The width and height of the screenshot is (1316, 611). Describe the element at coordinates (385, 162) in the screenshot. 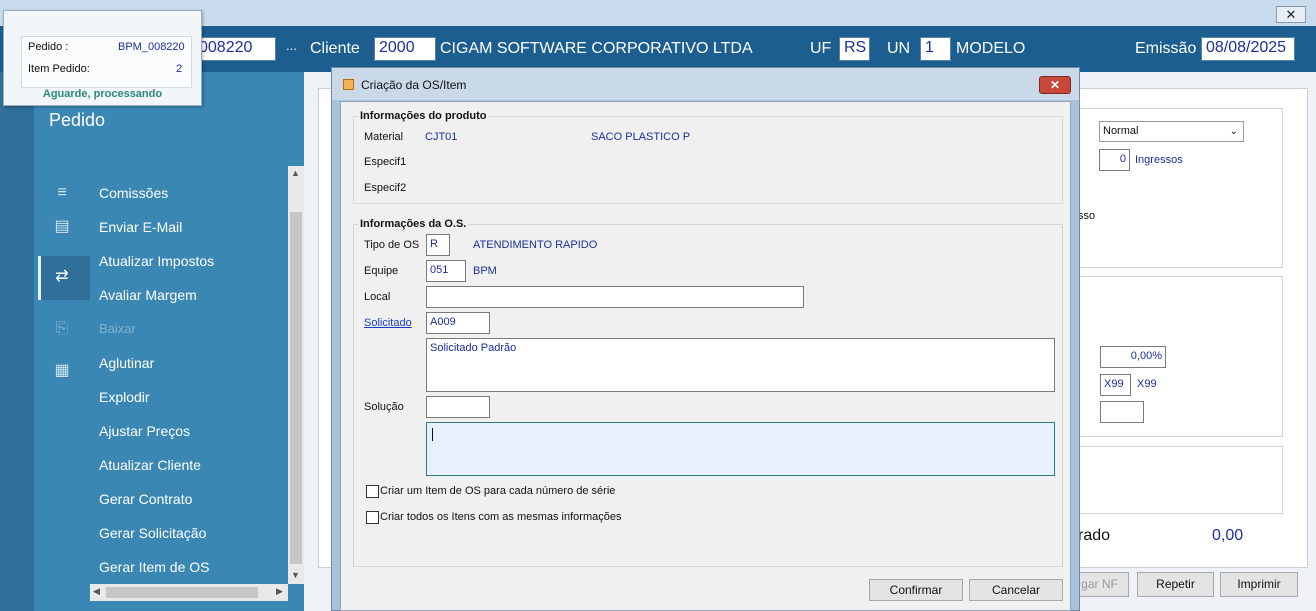

I see `especif1-label: Especif1` at that location.